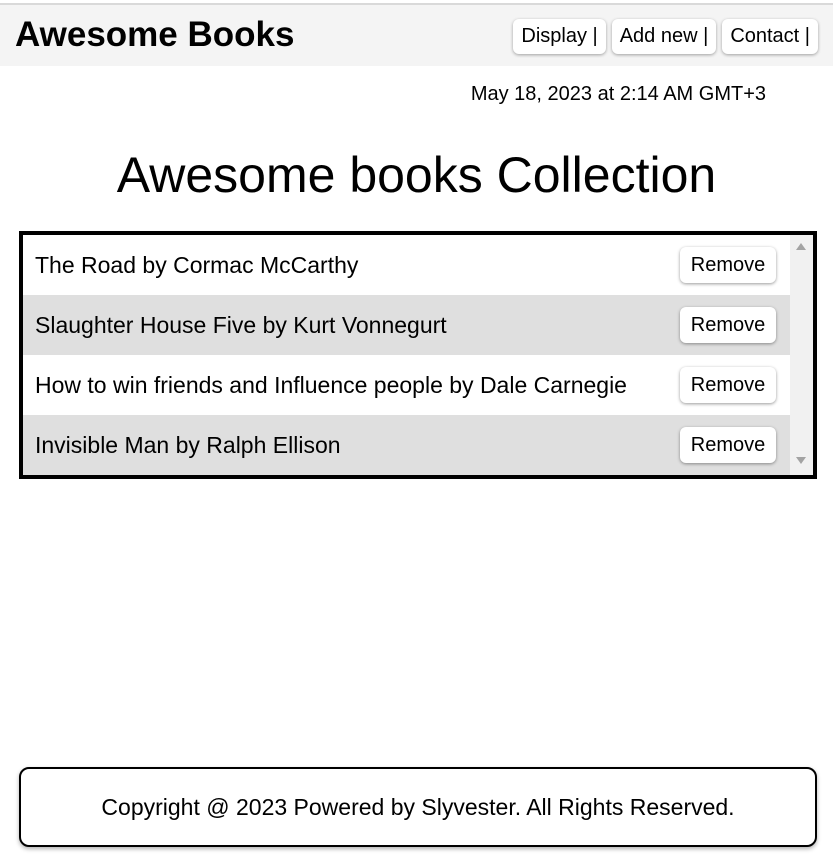  Describe the element at coordinates (155, 34) in the screenshot. I see `brand-title: Awesome Books` at that location.